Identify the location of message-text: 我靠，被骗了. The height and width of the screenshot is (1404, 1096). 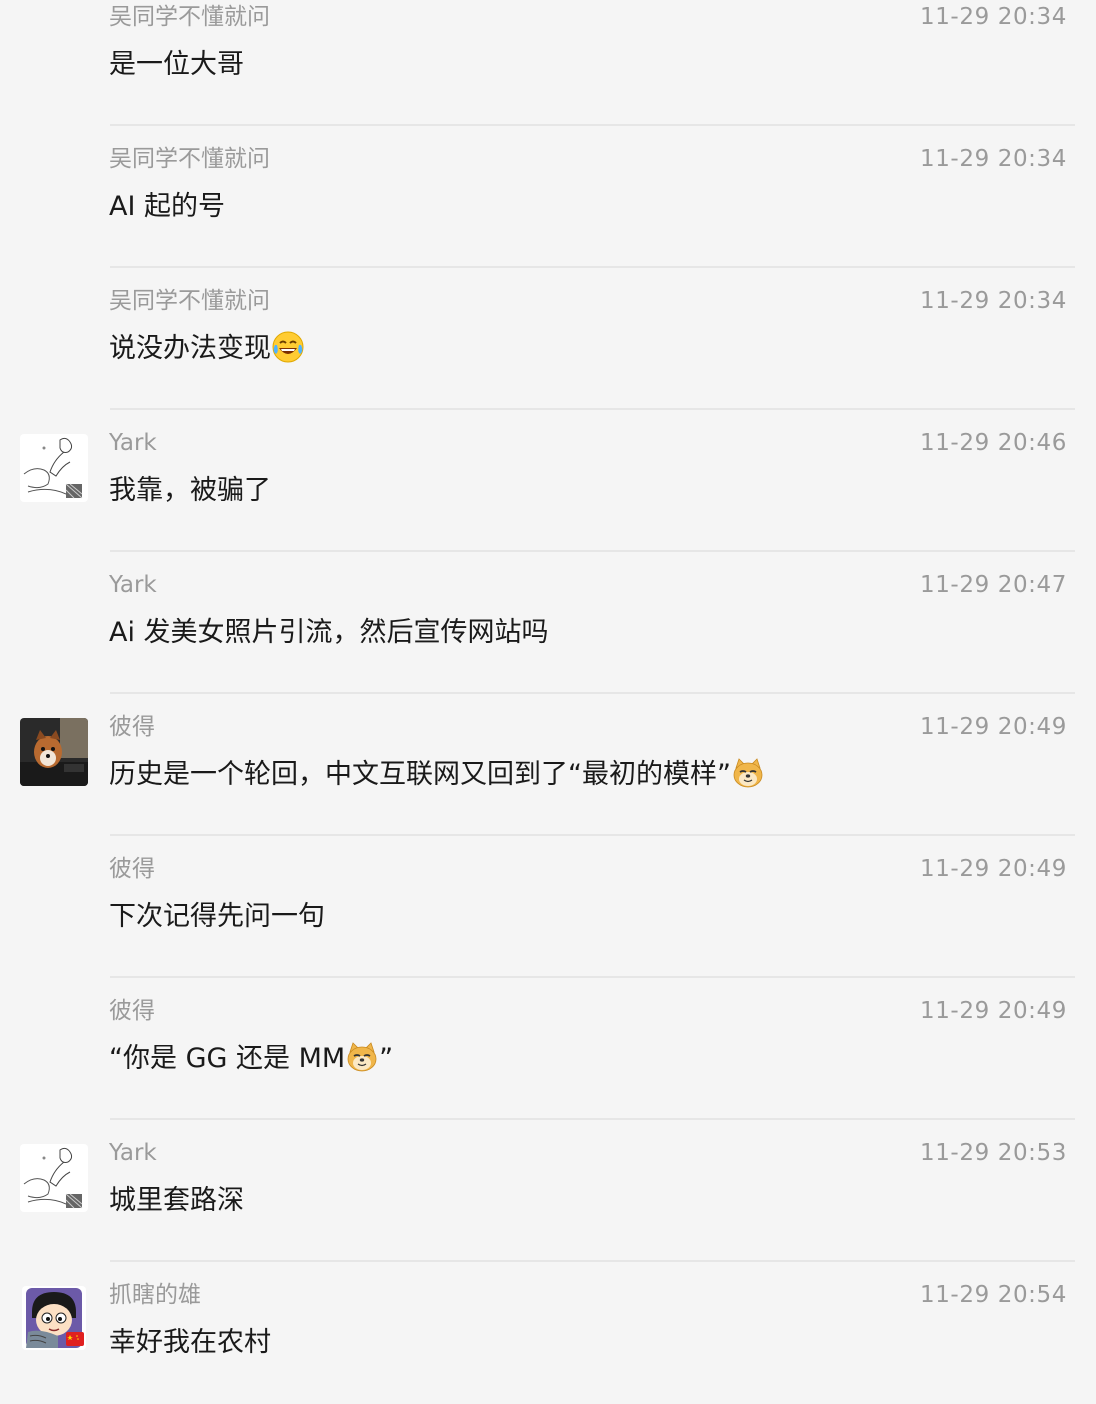
(190, 490).